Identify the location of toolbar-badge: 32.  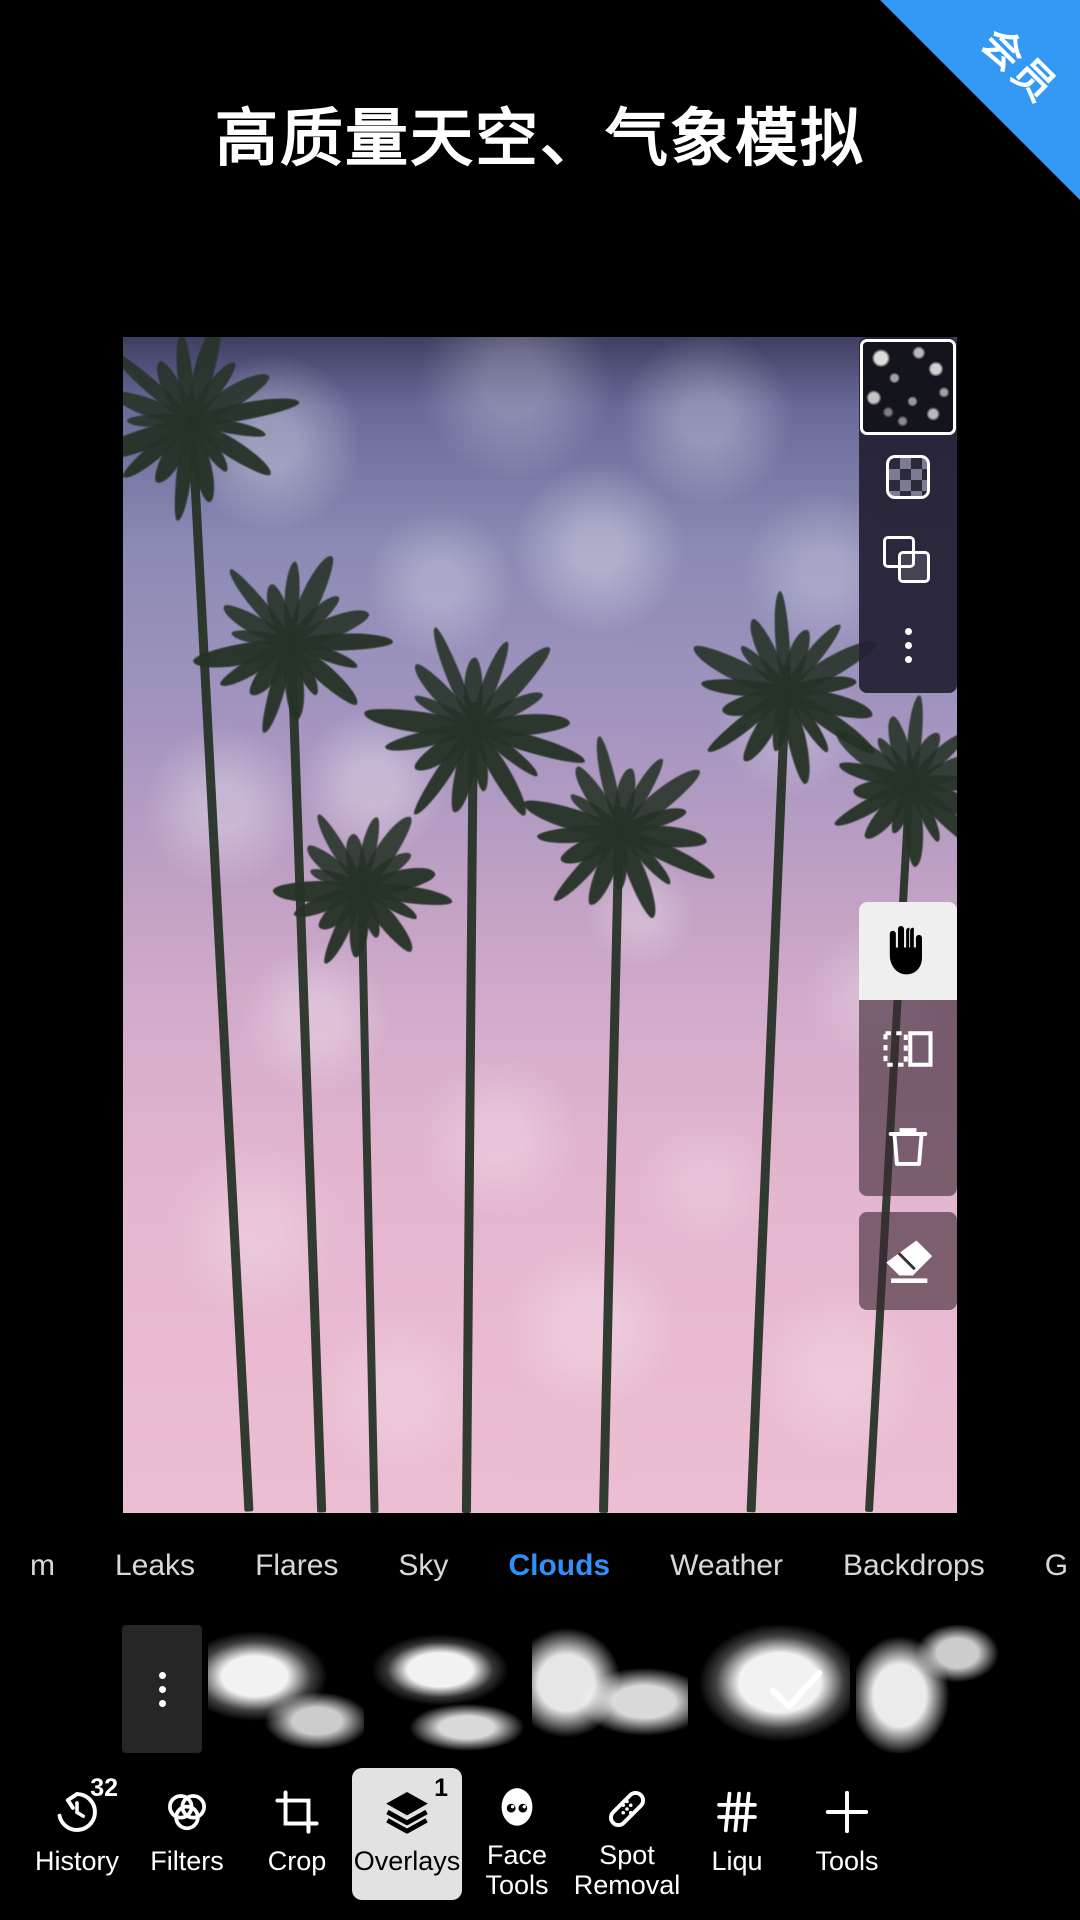
(104, 1788).